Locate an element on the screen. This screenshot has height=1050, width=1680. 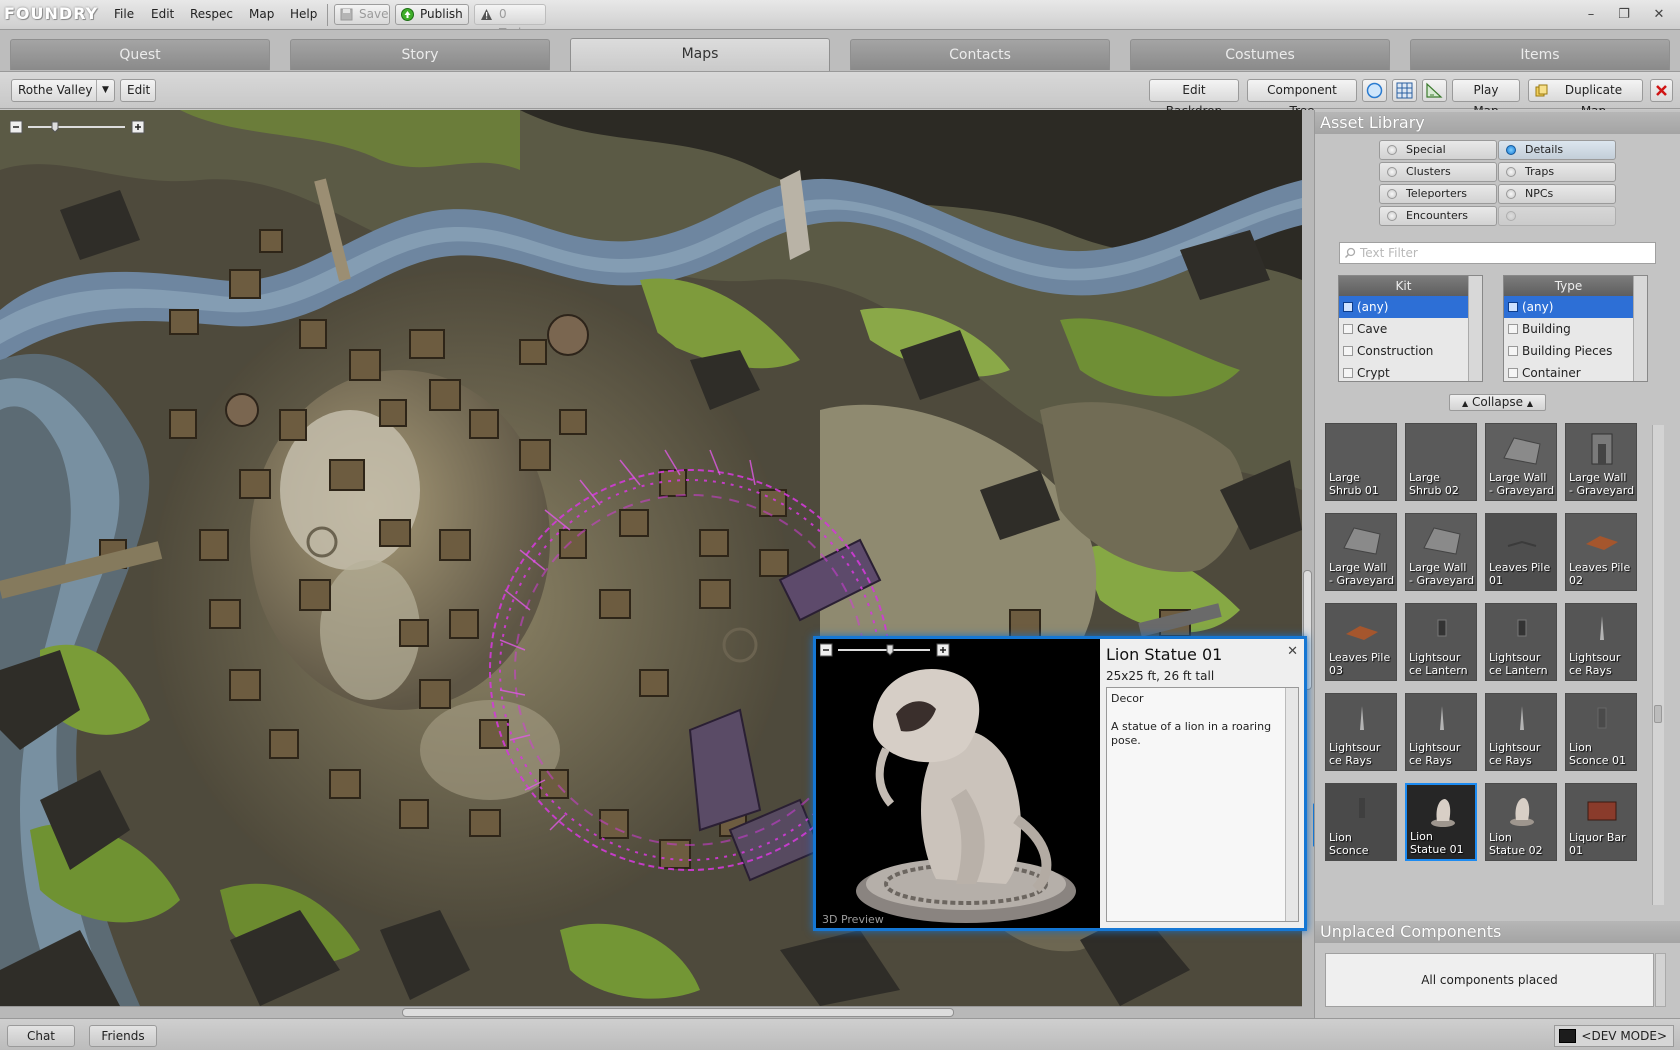
kit-item-construction: Construction is located at coordinates (1403, 351).